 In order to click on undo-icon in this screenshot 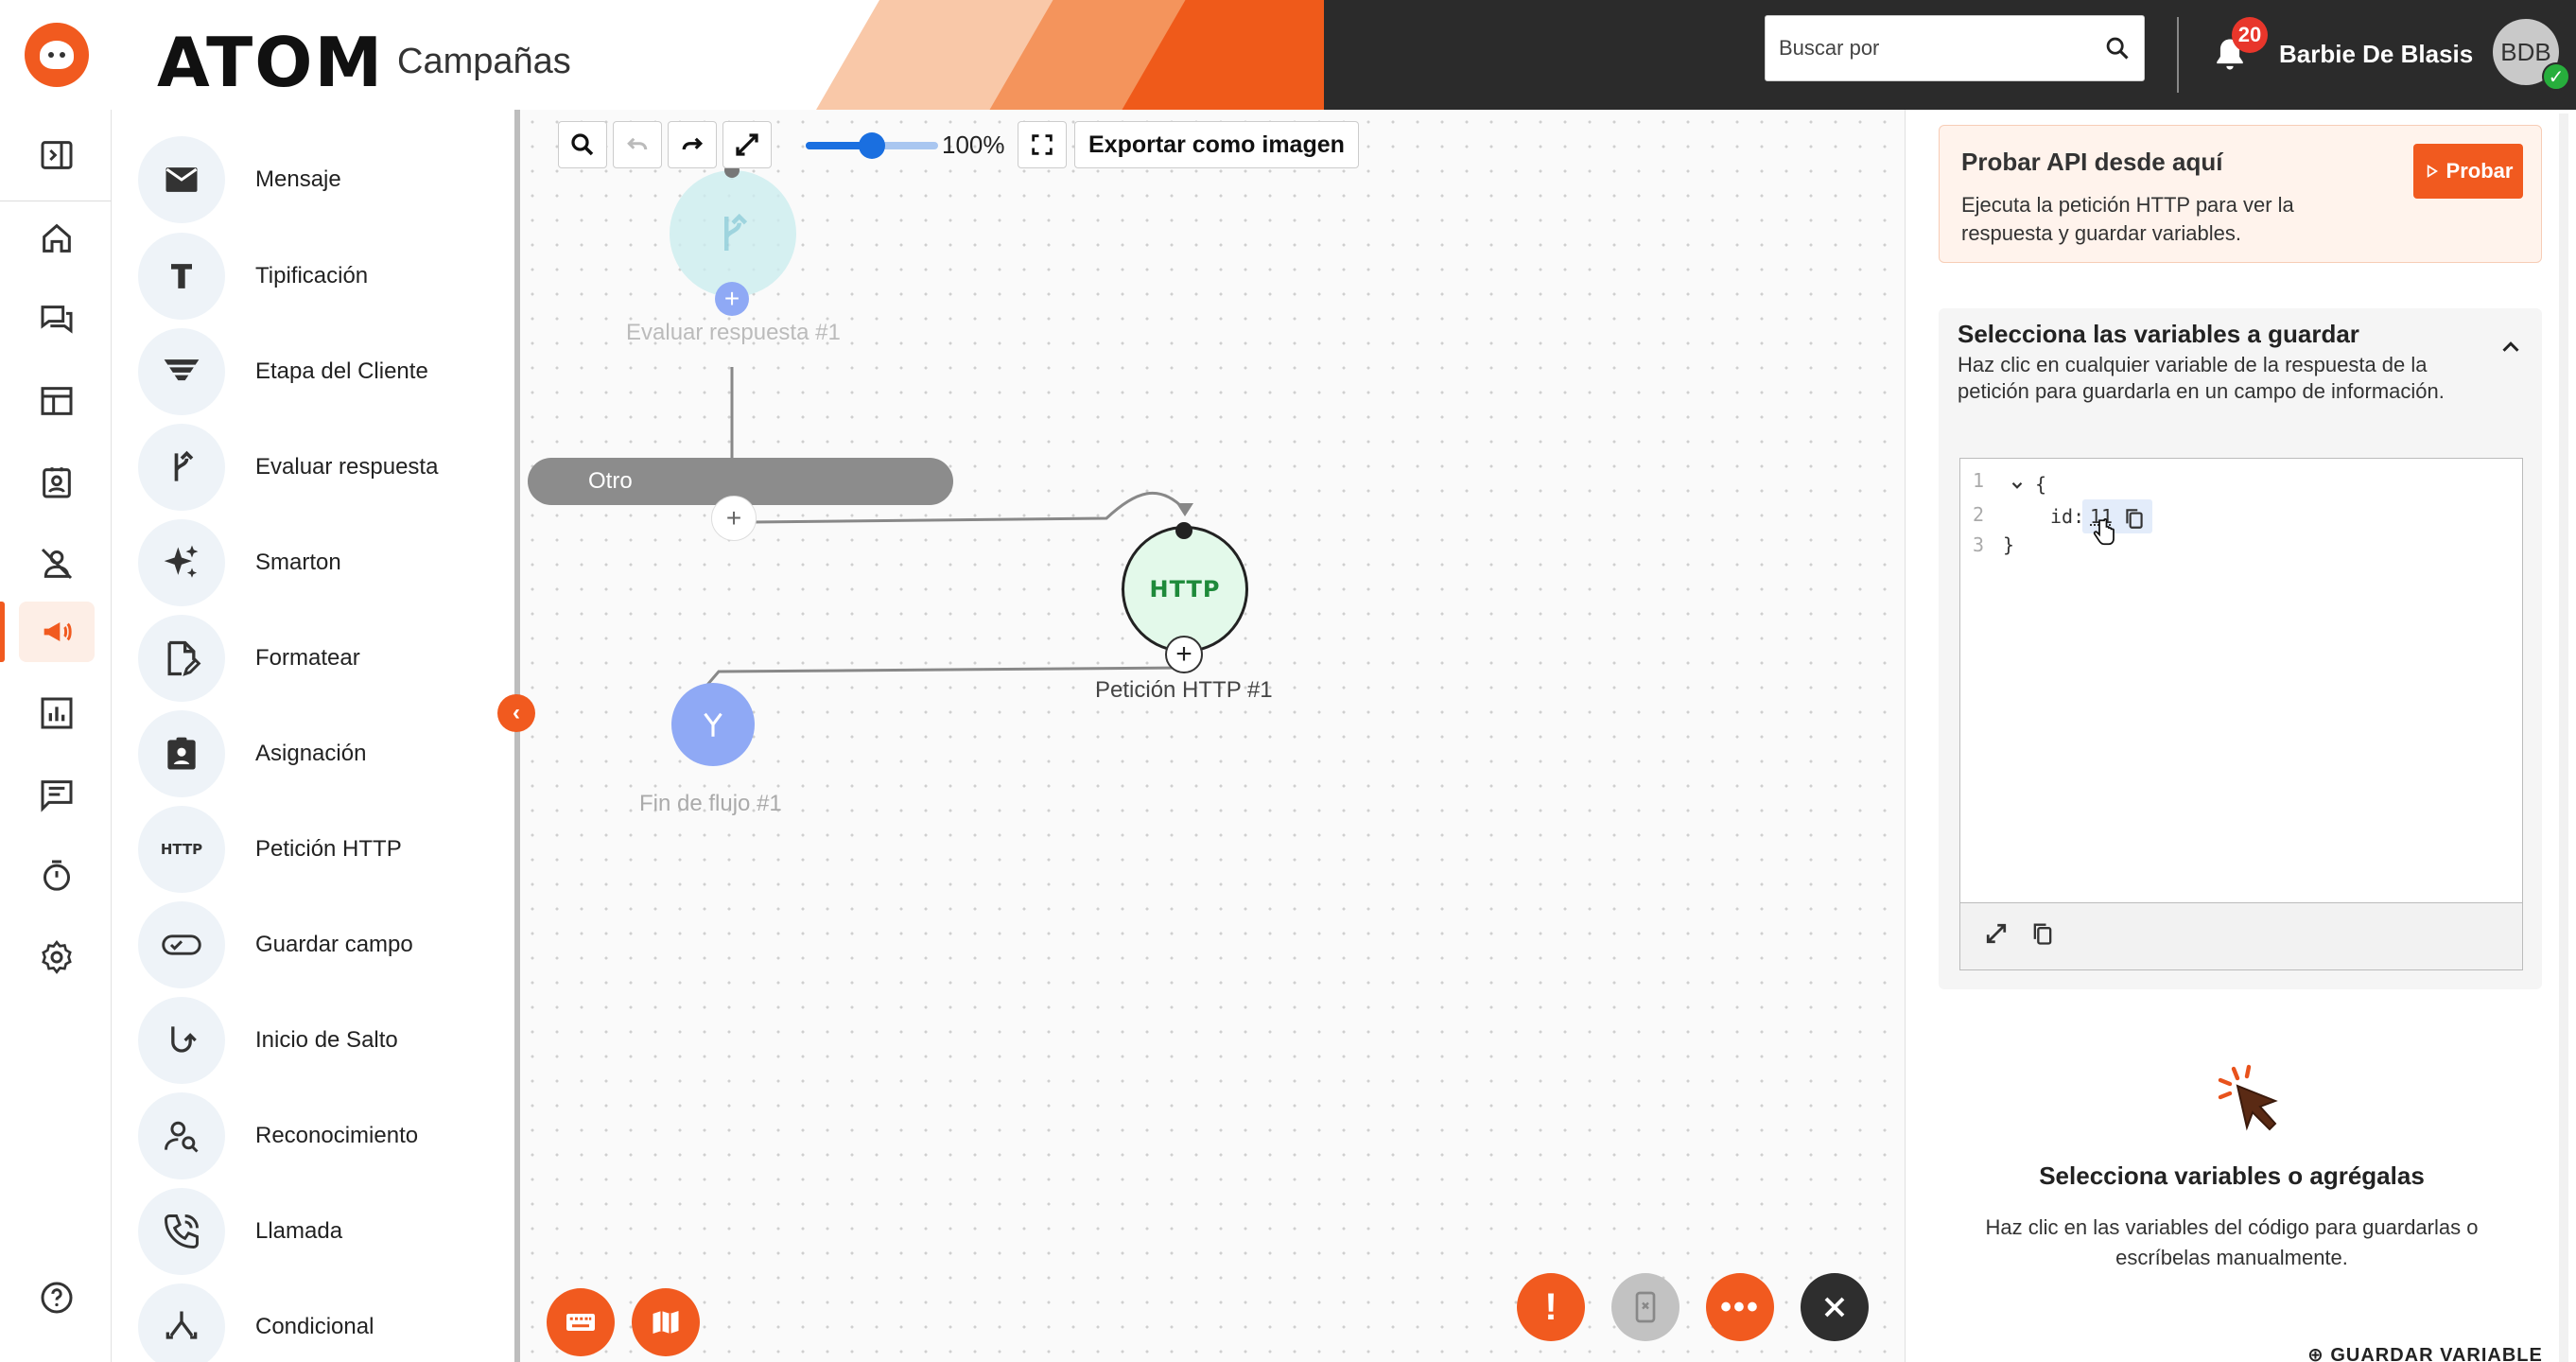, I will do `click(637, 143)`.